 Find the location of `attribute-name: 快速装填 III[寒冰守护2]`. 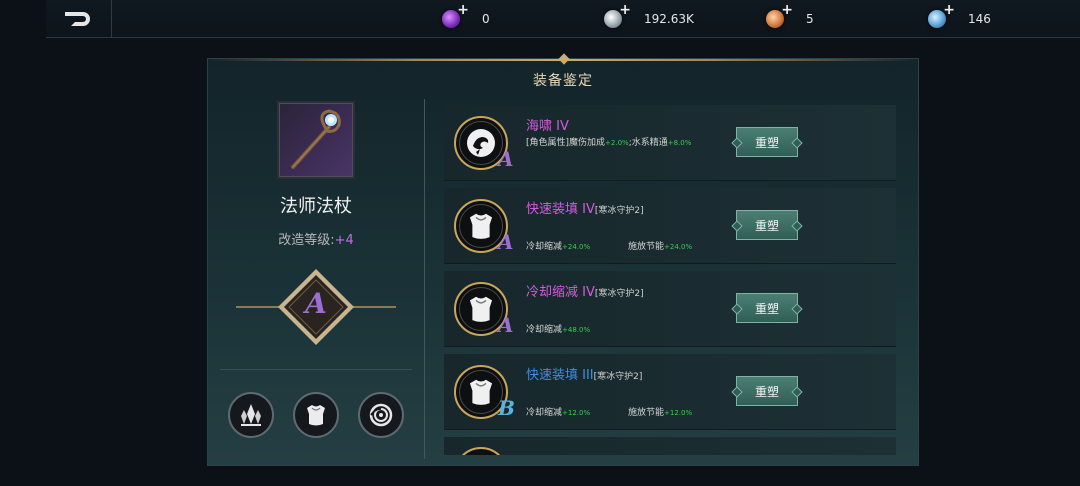

attribute-name: 快速装填 III[寒冰守护2] is located at coordinates (584, 373).